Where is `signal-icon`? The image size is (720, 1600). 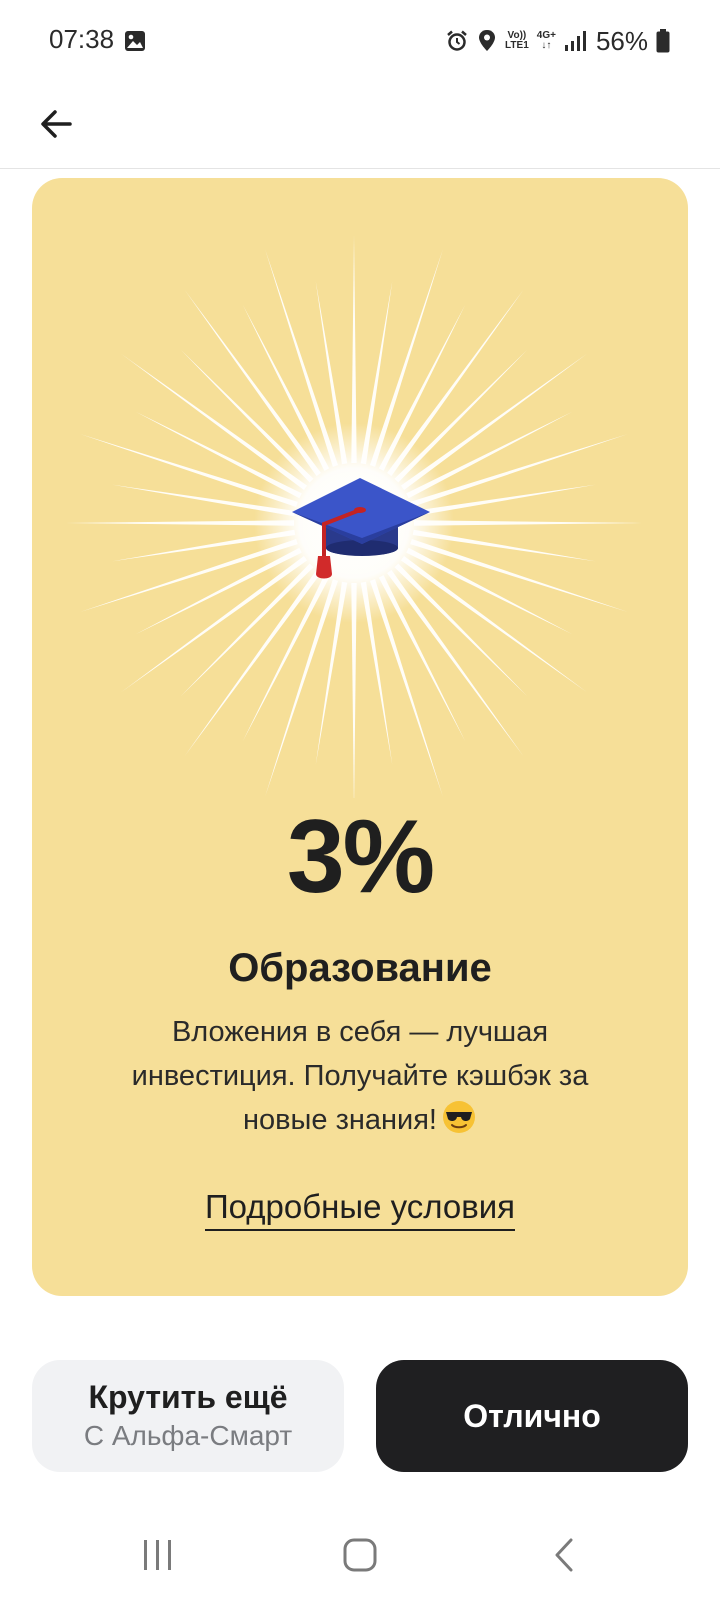 signal-icon is located at coordinates (575, 41).